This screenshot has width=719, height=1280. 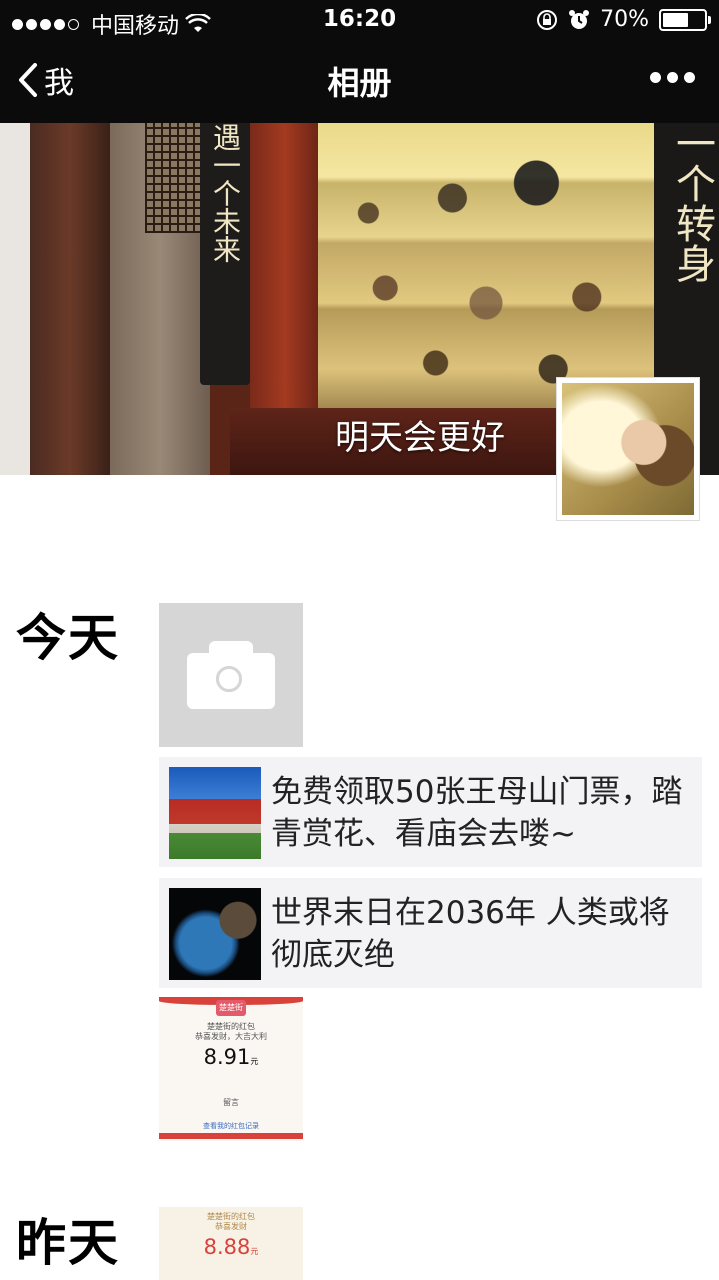 What do you see at coordinates (470, 934) in the screenshot?
I see `article-title: 世界末日在2036年 人类或将彻底灭绝` at bounding box center [470, 934].